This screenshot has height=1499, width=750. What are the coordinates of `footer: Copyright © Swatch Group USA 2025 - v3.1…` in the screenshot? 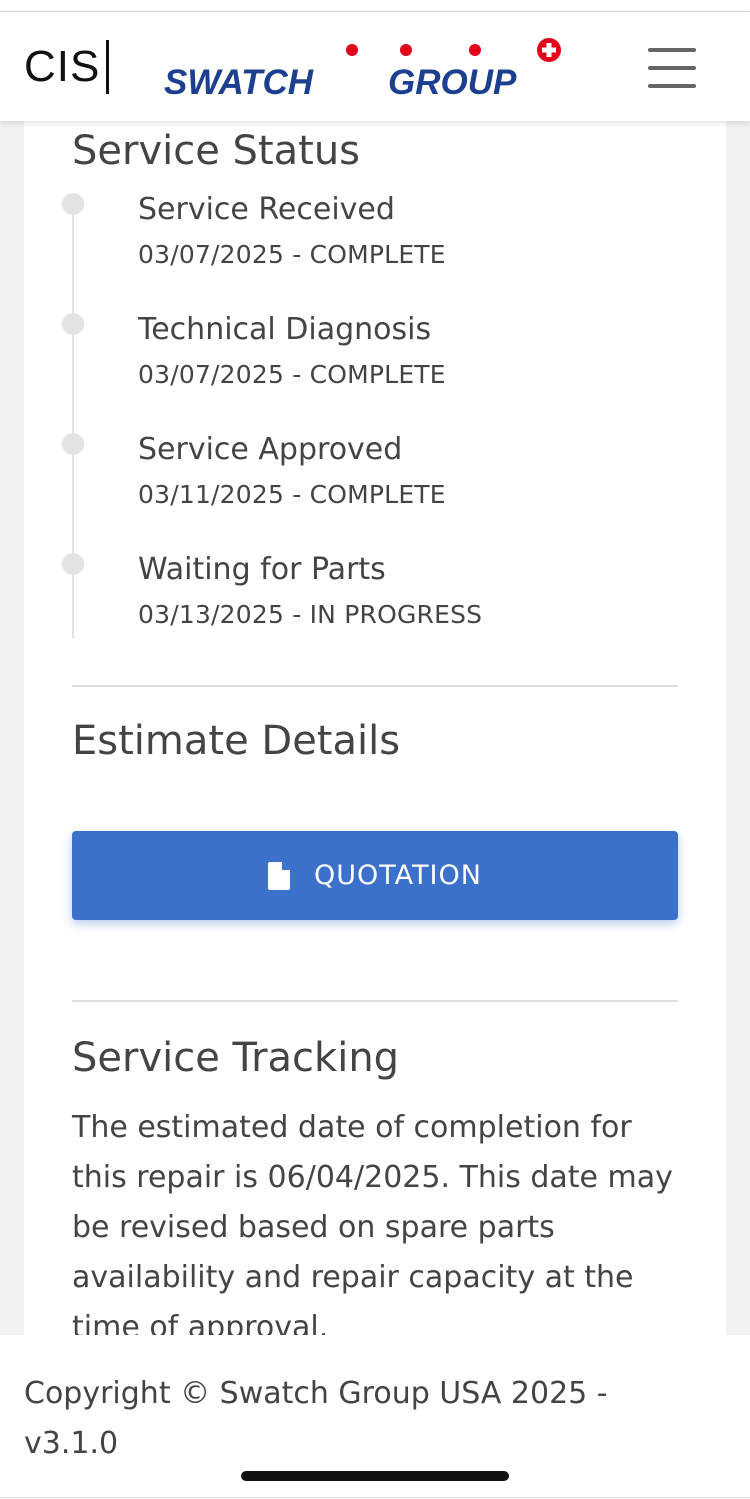 It's located at (375, 1417).